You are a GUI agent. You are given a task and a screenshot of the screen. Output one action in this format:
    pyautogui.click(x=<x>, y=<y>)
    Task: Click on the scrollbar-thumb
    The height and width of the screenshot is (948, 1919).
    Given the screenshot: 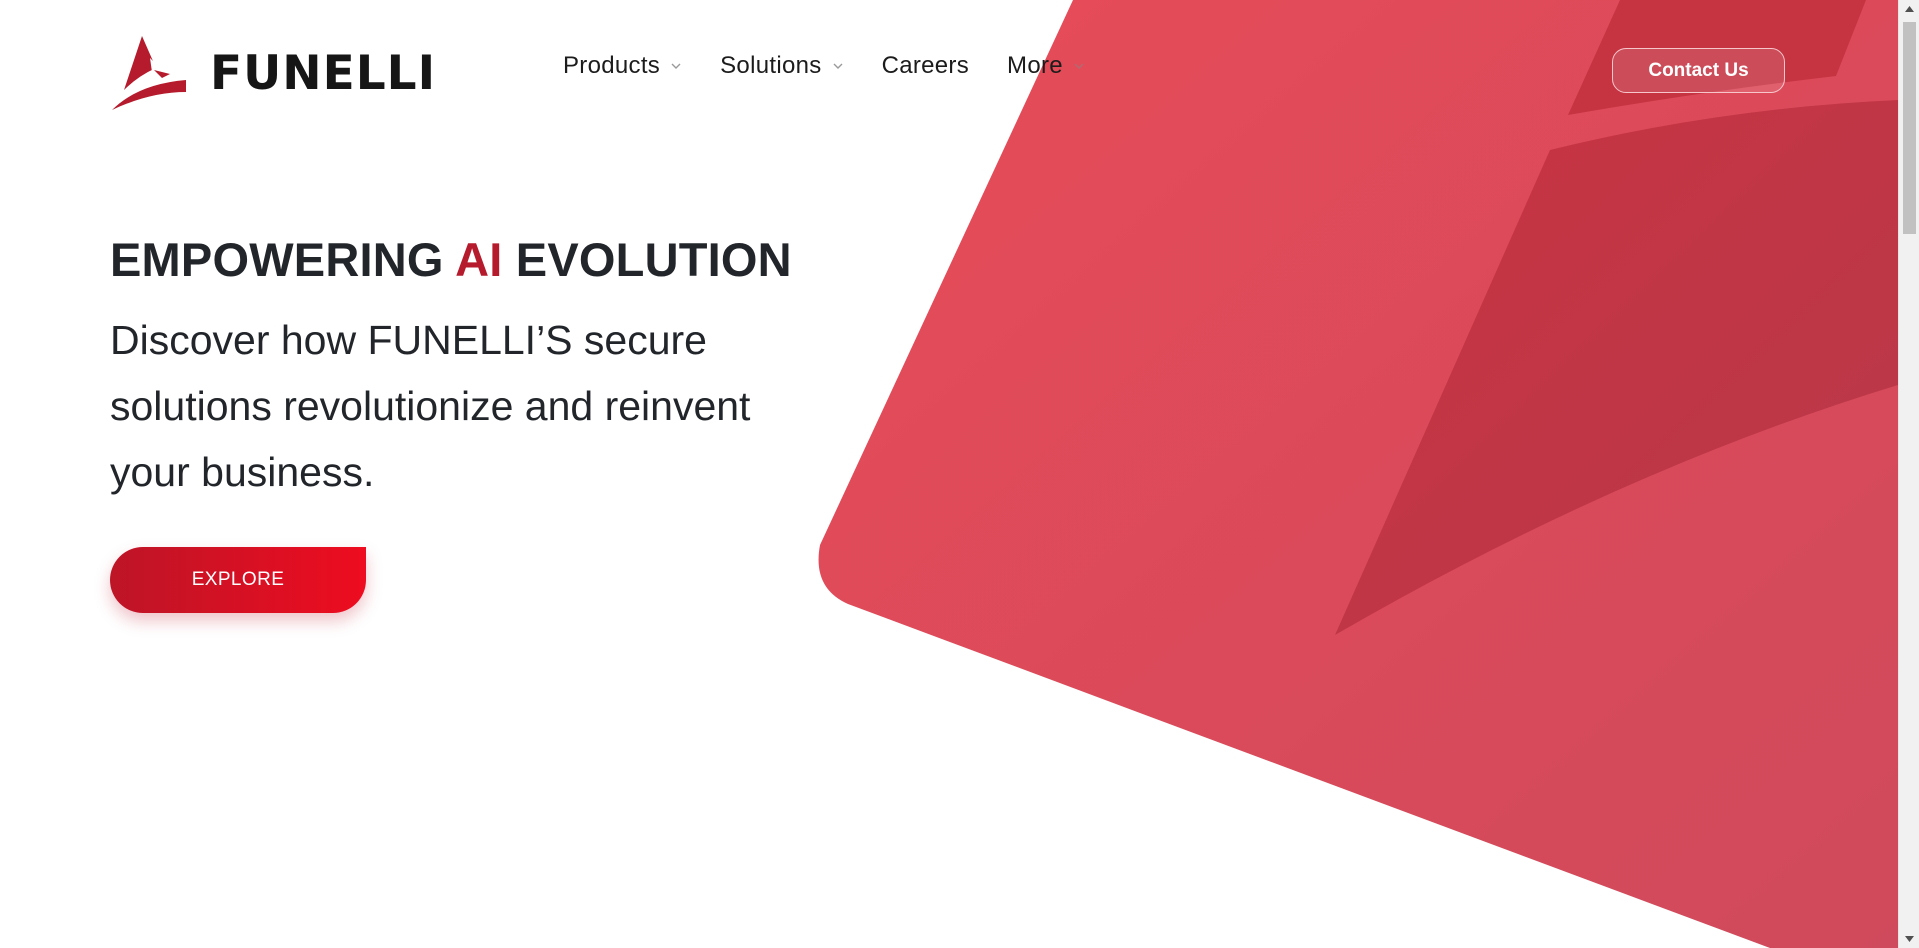 What is the action you would take?
    pyautogui.click(x=1909, y=128)
    